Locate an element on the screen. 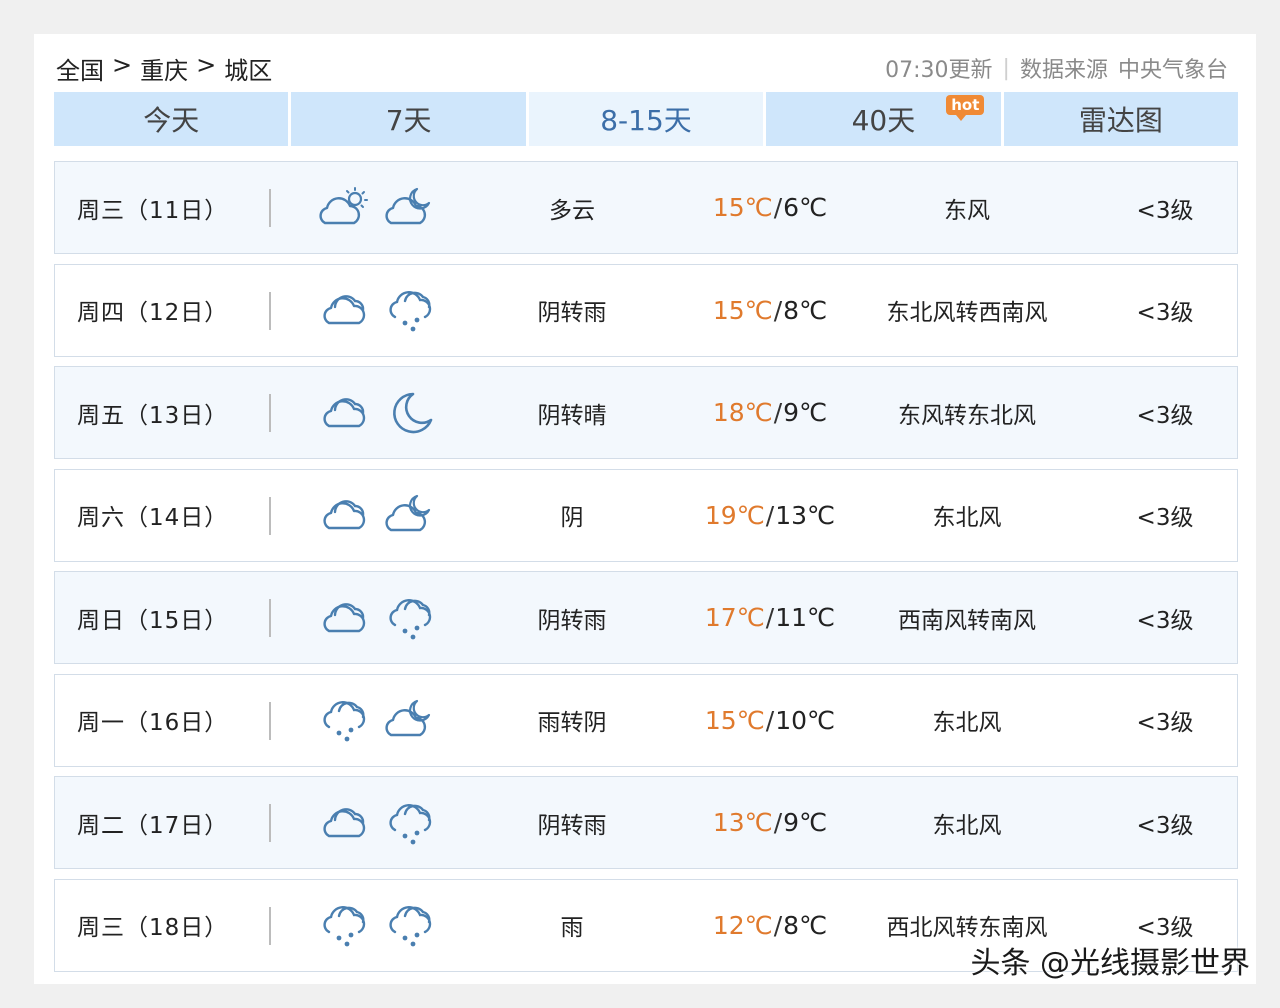 This screenshot has width=1280, height=1008. breadcrumb-district: 城区 is located at coordinates (248, 68).